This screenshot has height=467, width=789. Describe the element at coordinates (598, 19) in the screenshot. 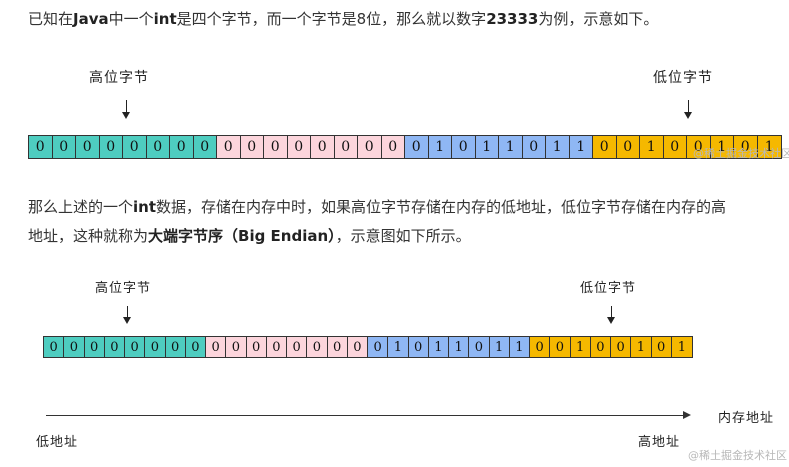

I see `intro-text-4: 为例，示意如下。` at that location.